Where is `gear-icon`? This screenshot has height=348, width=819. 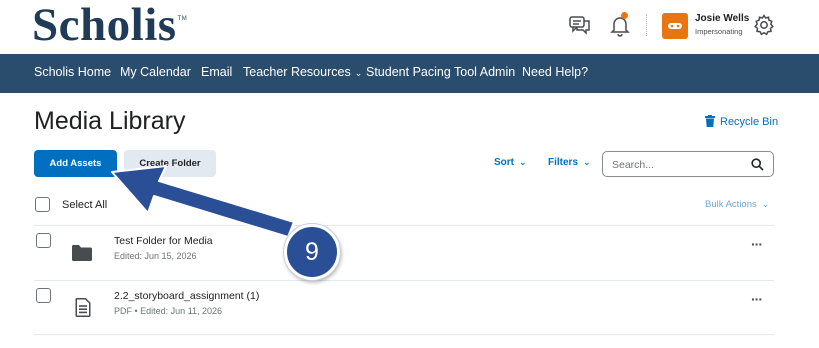 gear-icon is located at coordinates (764, 25).